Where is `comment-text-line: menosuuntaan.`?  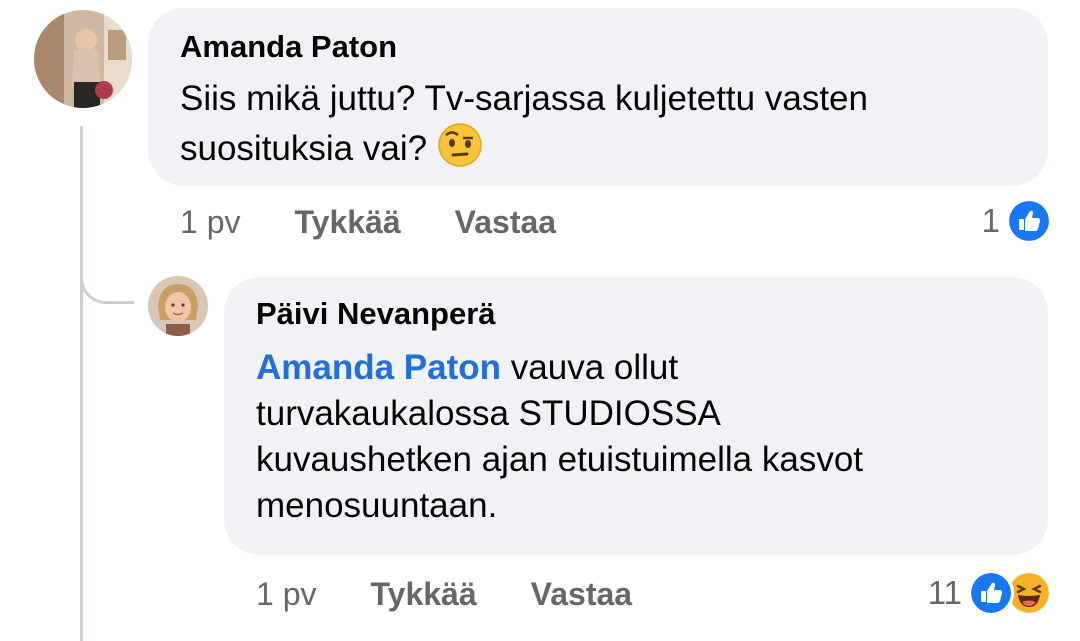 comment-text-line: menosuuntaan. is located at coordinates (377, 505).